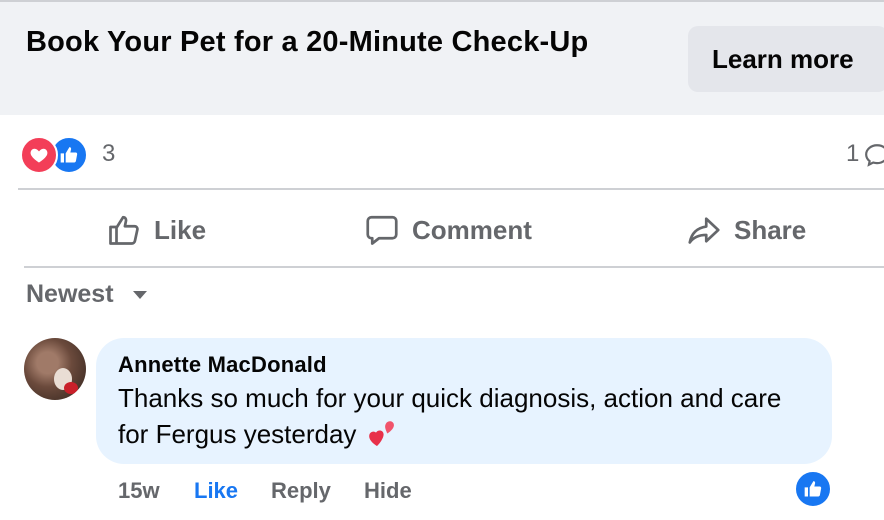  I want to click on comment-button: Comment, so click(448, 230).